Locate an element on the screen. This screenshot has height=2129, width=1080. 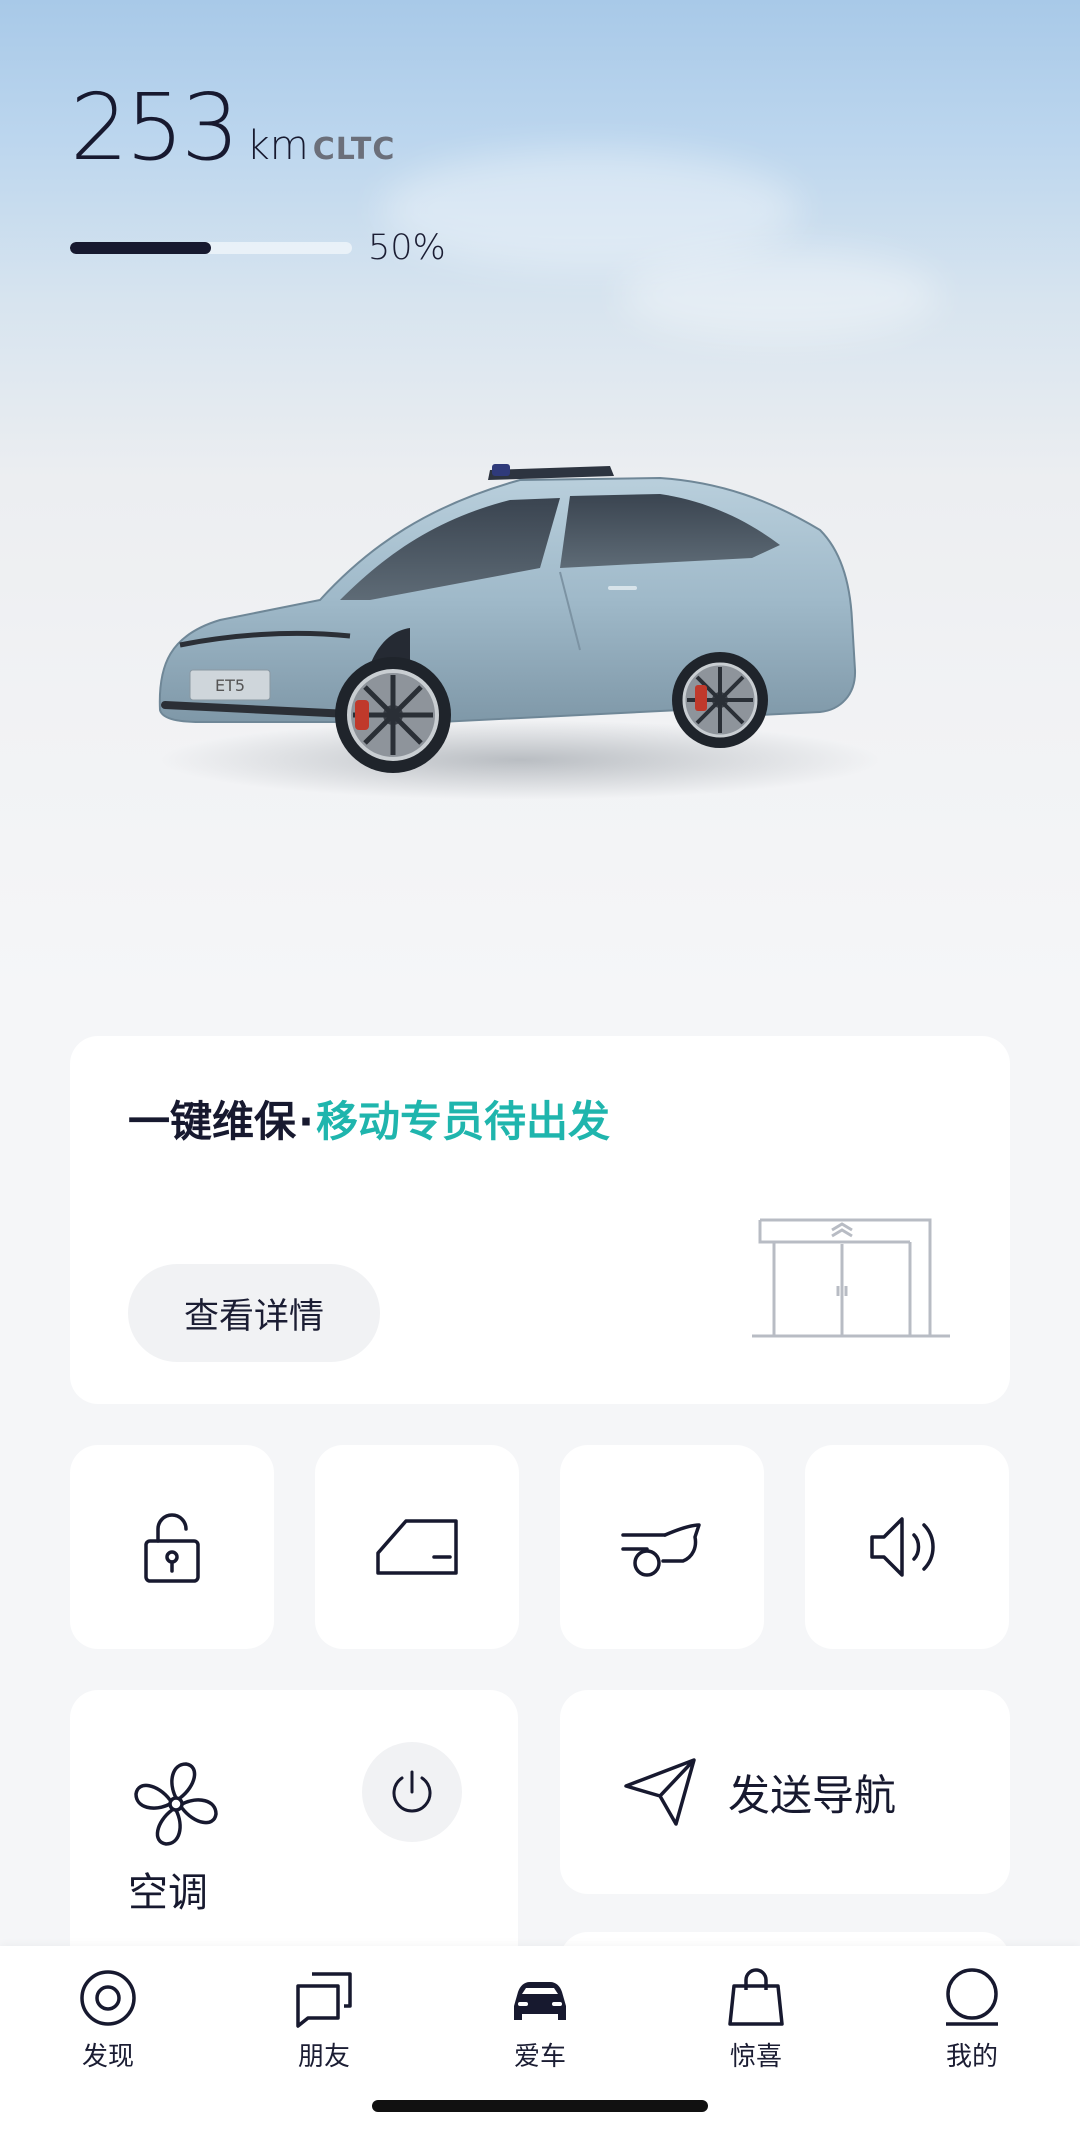
car-icon is located at coordinates (540, 2001).